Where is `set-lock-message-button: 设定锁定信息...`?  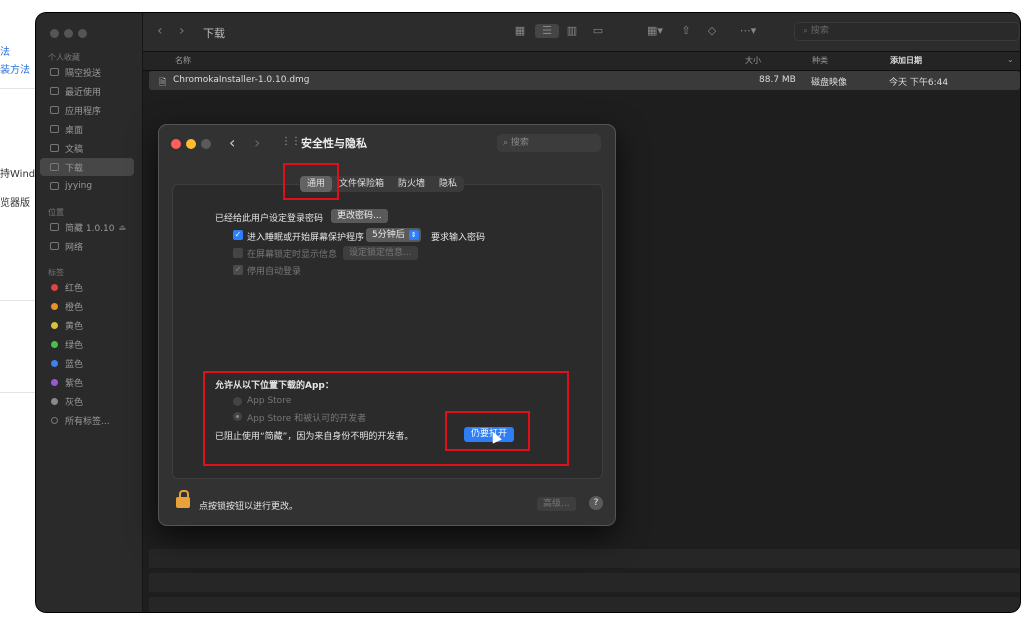
set-lock-message-button: 设定锁定信息... is located at coordinates (380, 253).